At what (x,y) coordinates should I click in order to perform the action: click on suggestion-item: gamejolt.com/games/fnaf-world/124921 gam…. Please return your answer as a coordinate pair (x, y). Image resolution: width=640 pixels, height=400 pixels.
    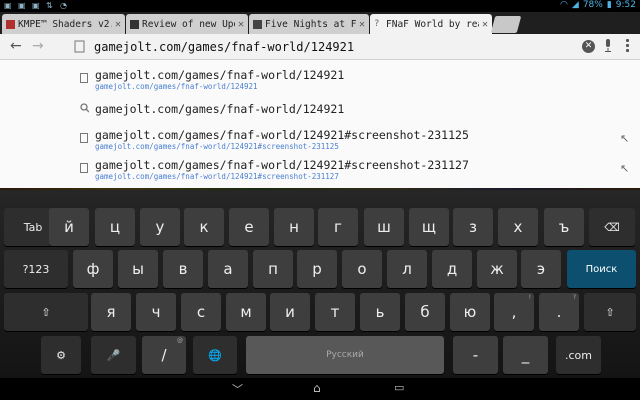
    Looking at the image, I should click on (320, 80).